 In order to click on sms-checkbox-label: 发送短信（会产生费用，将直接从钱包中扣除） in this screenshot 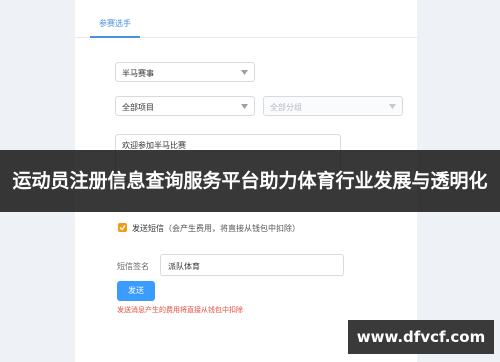, I will do `click(216, 228)`.